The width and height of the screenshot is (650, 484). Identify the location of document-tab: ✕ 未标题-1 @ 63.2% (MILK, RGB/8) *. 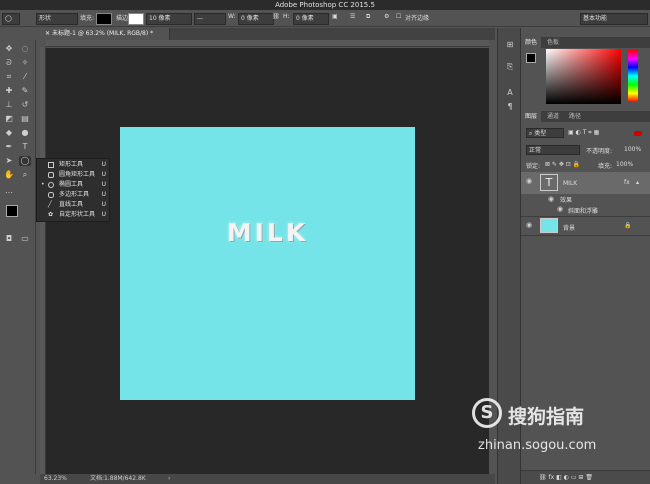
(105, 34).